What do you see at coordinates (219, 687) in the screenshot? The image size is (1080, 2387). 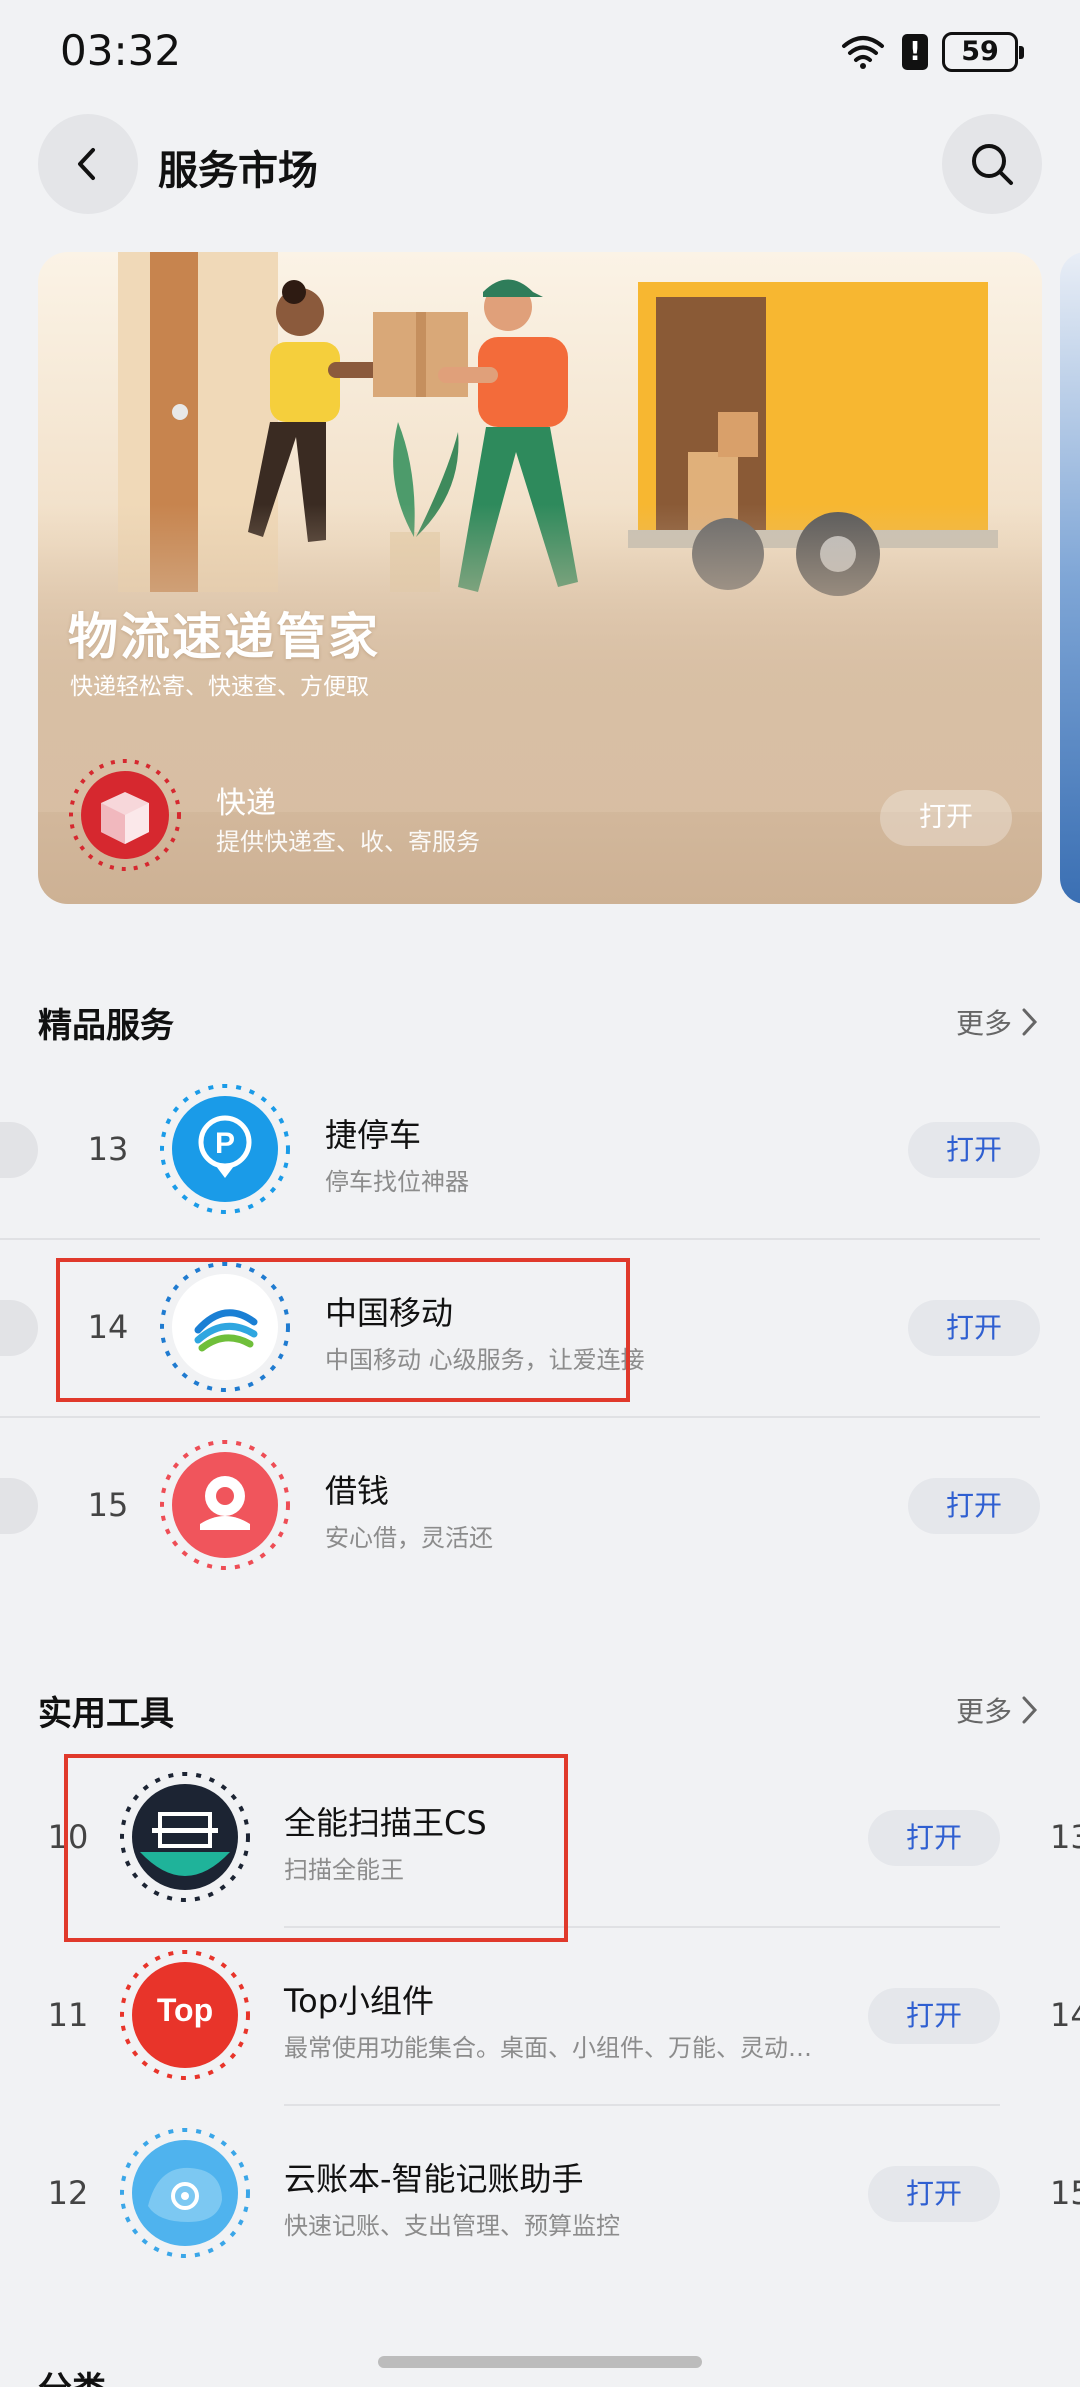 I see `banner-subtitle: 快递轻松寄、快速查、方便取` at bounding box center [219, 687].